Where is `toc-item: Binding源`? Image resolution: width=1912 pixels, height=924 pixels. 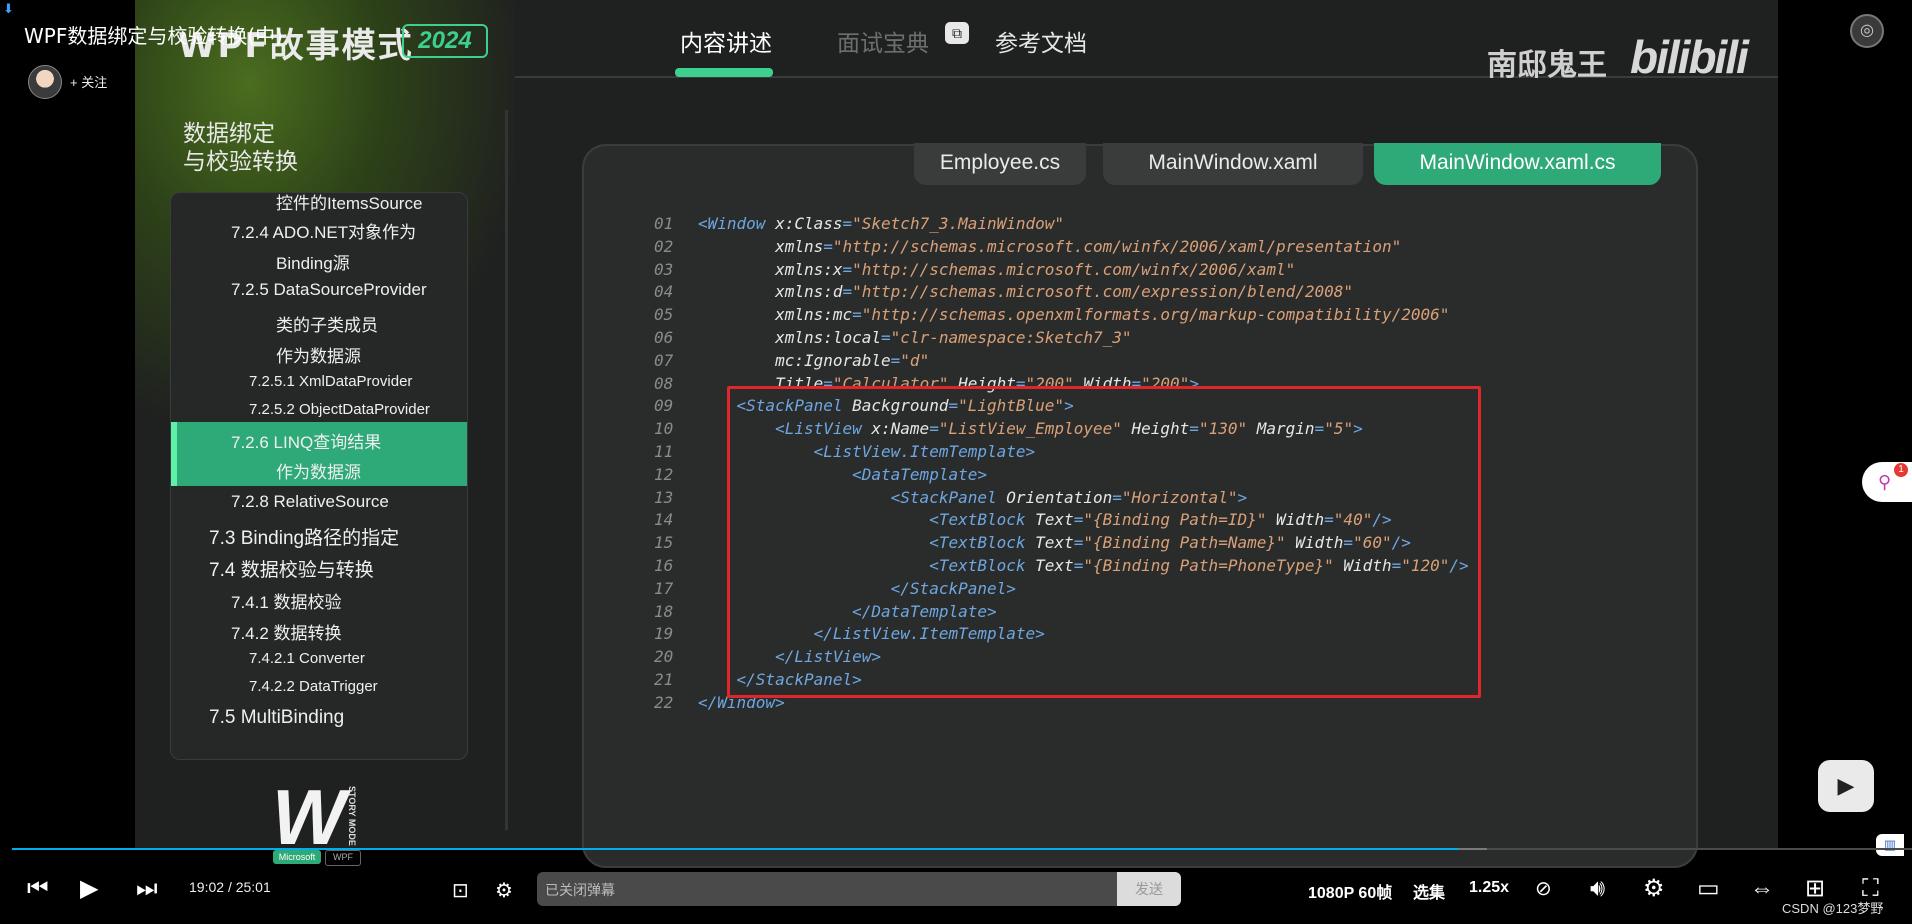
toc-item: Binding源 is located at coordinates (371, 261).